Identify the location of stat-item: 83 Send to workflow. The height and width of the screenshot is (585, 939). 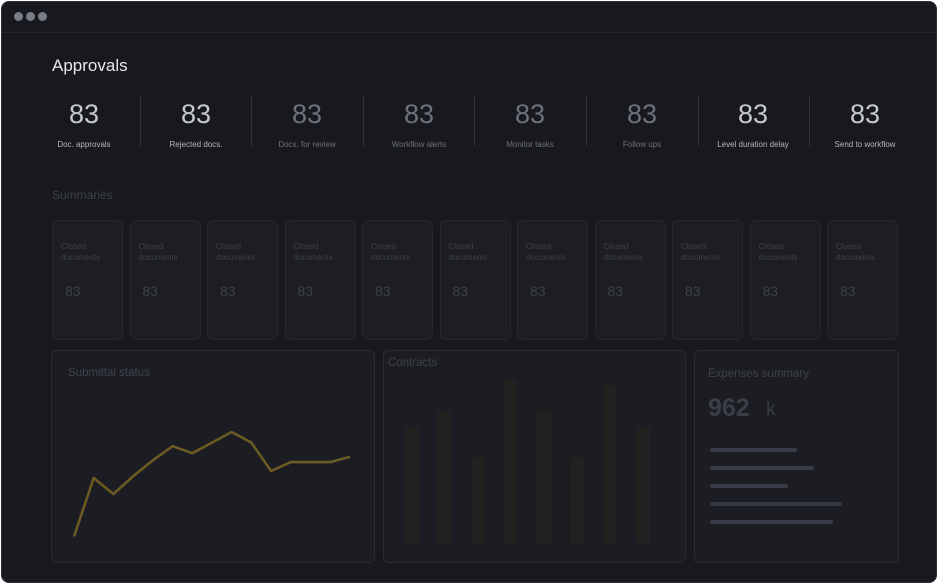
(865, 123).